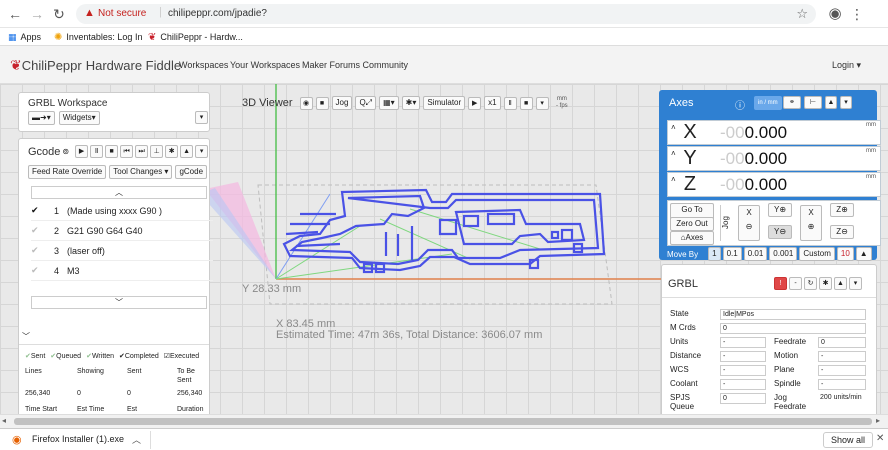 Image resolution: width=888 pixels, height=450 pixels. I want to click on forward-icon: →, so click(37, 14).